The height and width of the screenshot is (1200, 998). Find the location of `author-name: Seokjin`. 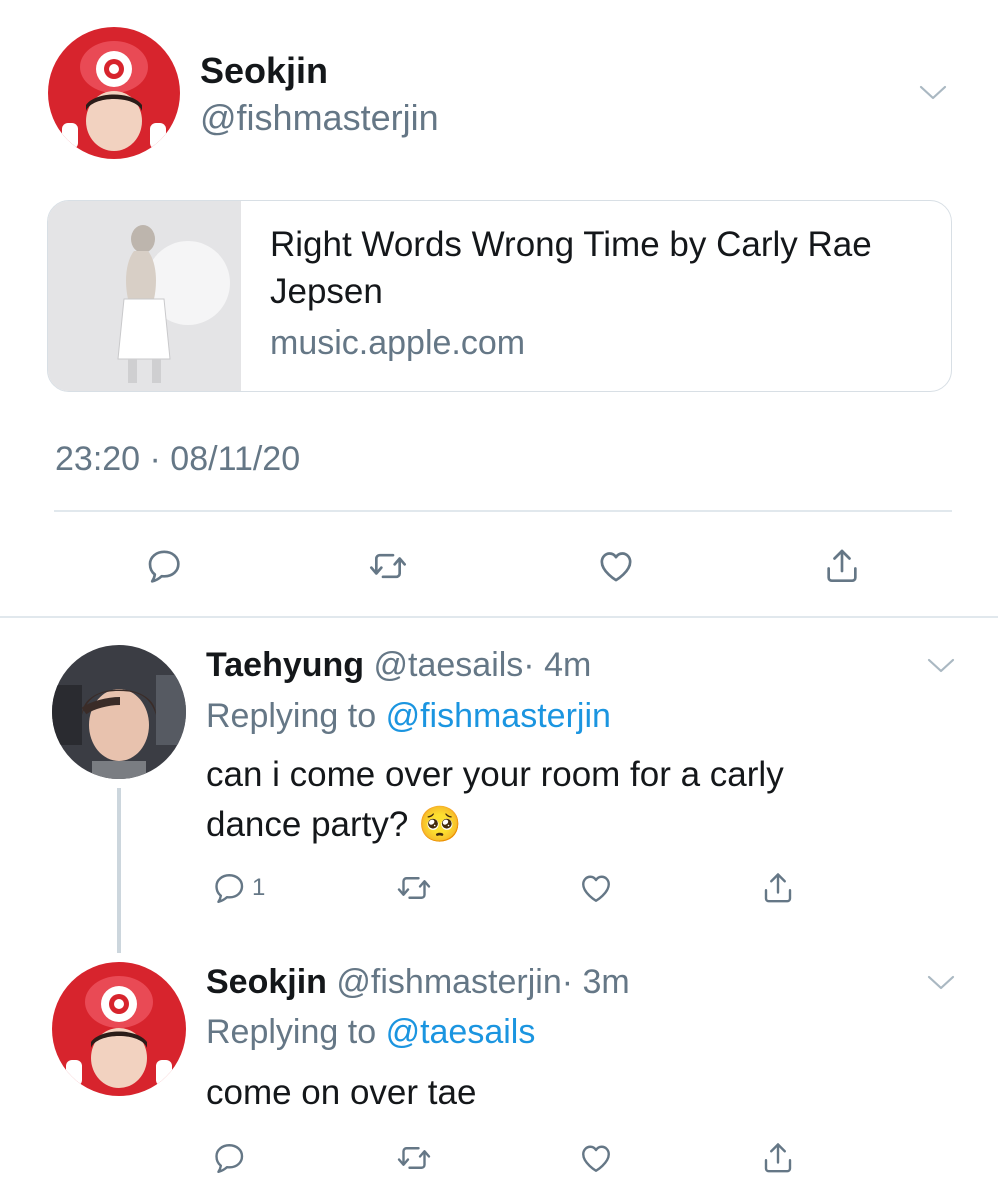

author-name: Seokjin is located at coordinates (264, 71).